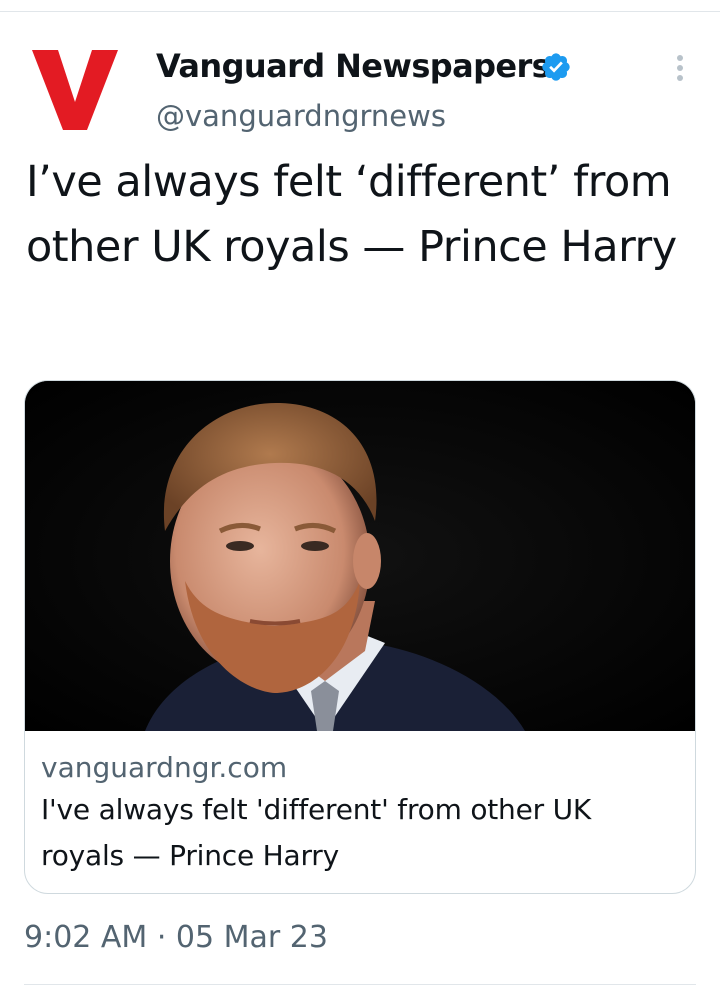 The width and height of the screenshot is (720, 1007). I want to click on author-display-name: Vanguard Newspapers, so click(353, 66).